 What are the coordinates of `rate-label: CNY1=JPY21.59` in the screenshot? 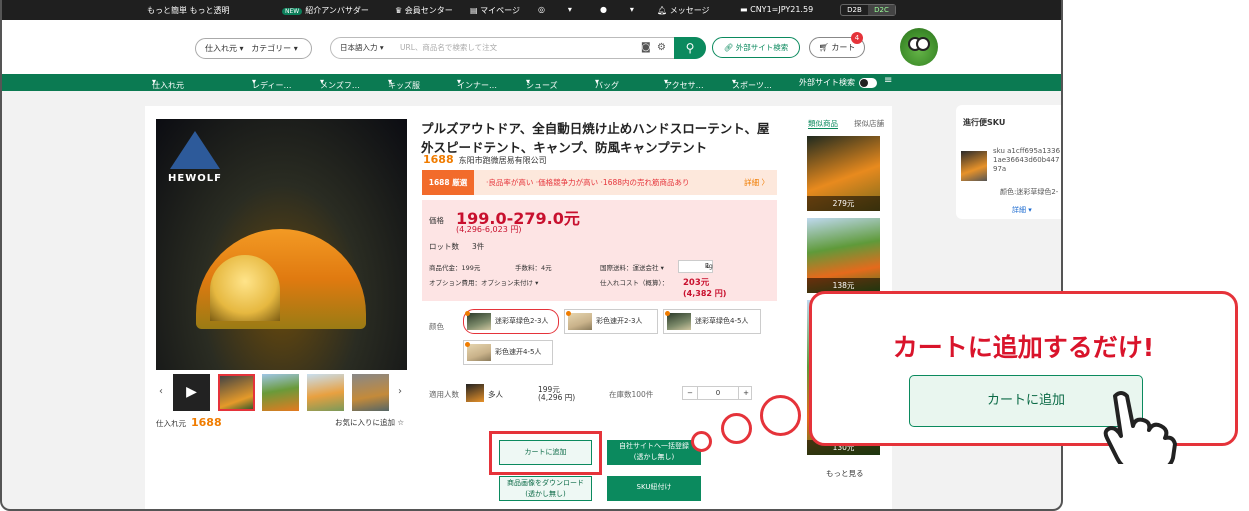 It's located at (782, 9).